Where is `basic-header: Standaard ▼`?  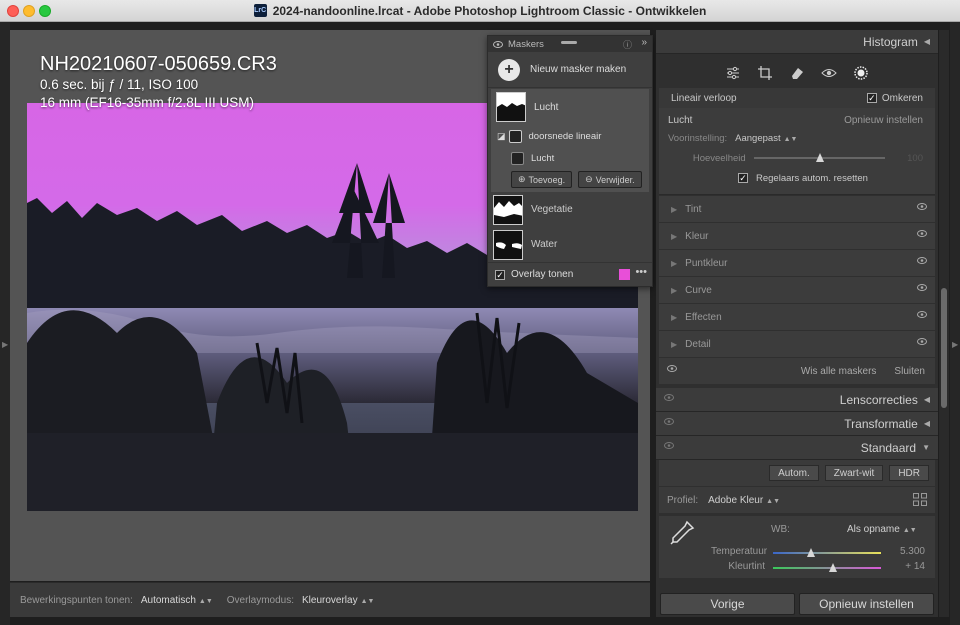 basic-header: Standaard ▼ is located at coordinates (797, 448).